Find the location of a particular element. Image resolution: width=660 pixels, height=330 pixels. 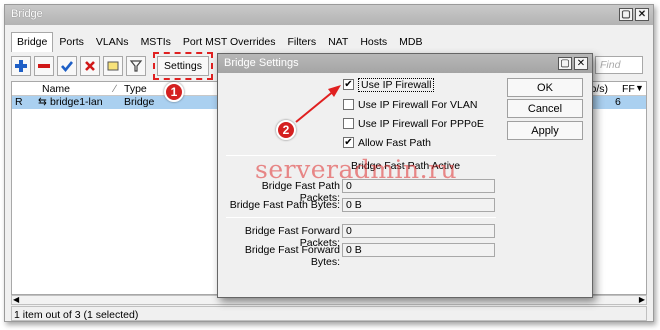

apply-button: Apply is located at coordinates (545, 130).